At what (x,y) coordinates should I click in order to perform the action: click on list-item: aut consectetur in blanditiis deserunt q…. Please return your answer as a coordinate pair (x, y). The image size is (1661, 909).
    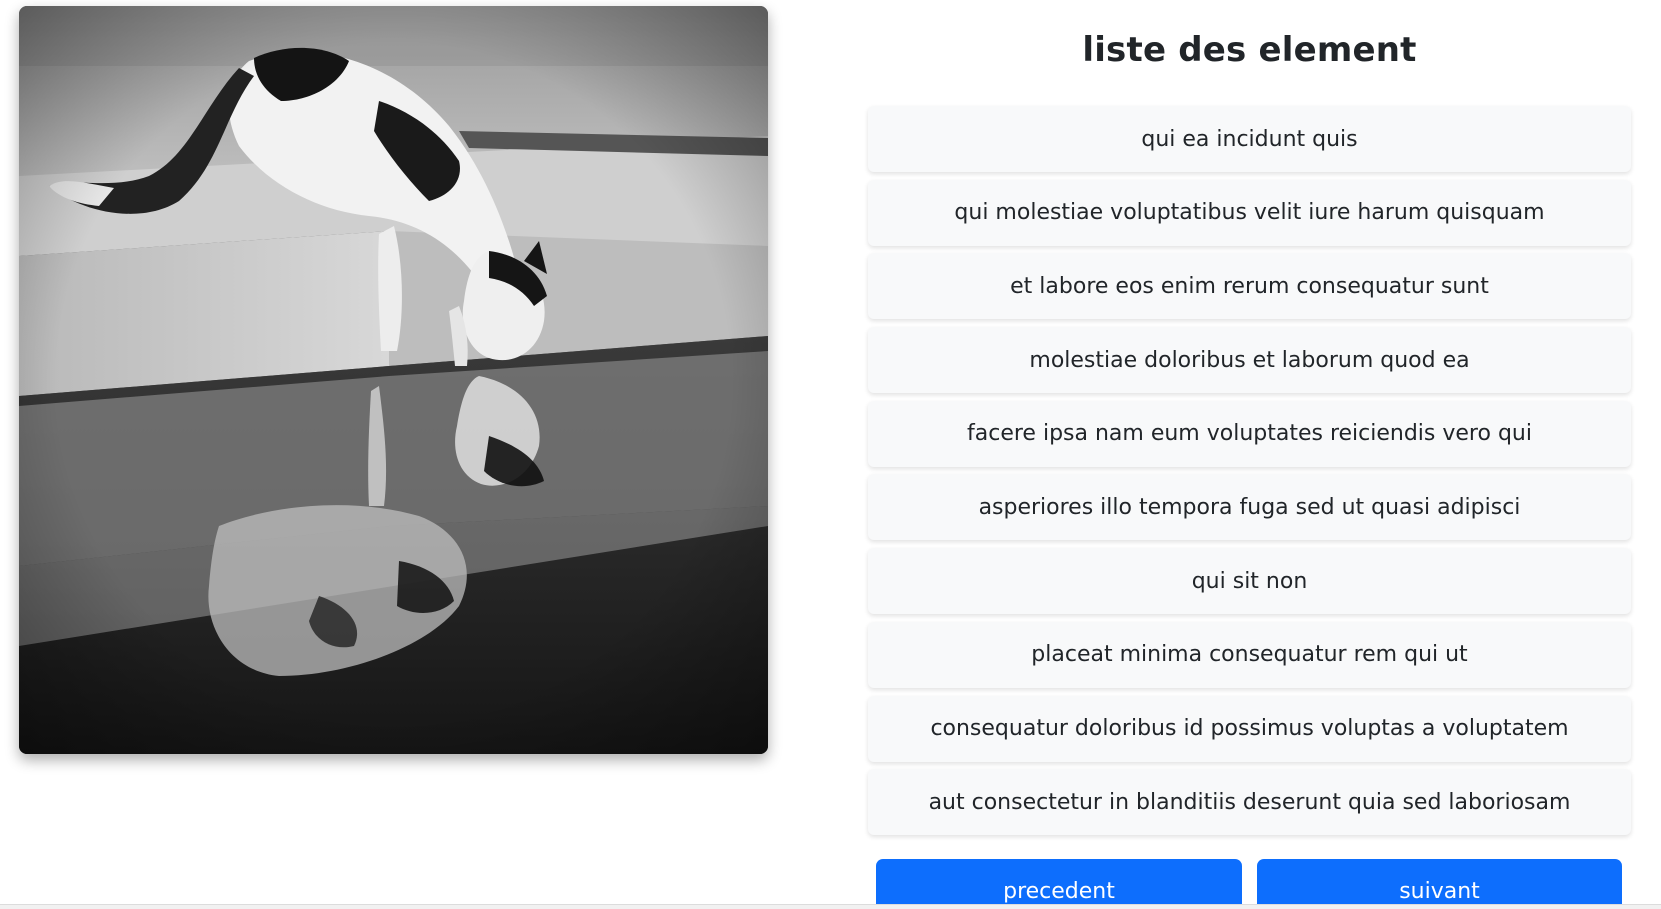
    Looking at the image, I should click on (1249, 802).